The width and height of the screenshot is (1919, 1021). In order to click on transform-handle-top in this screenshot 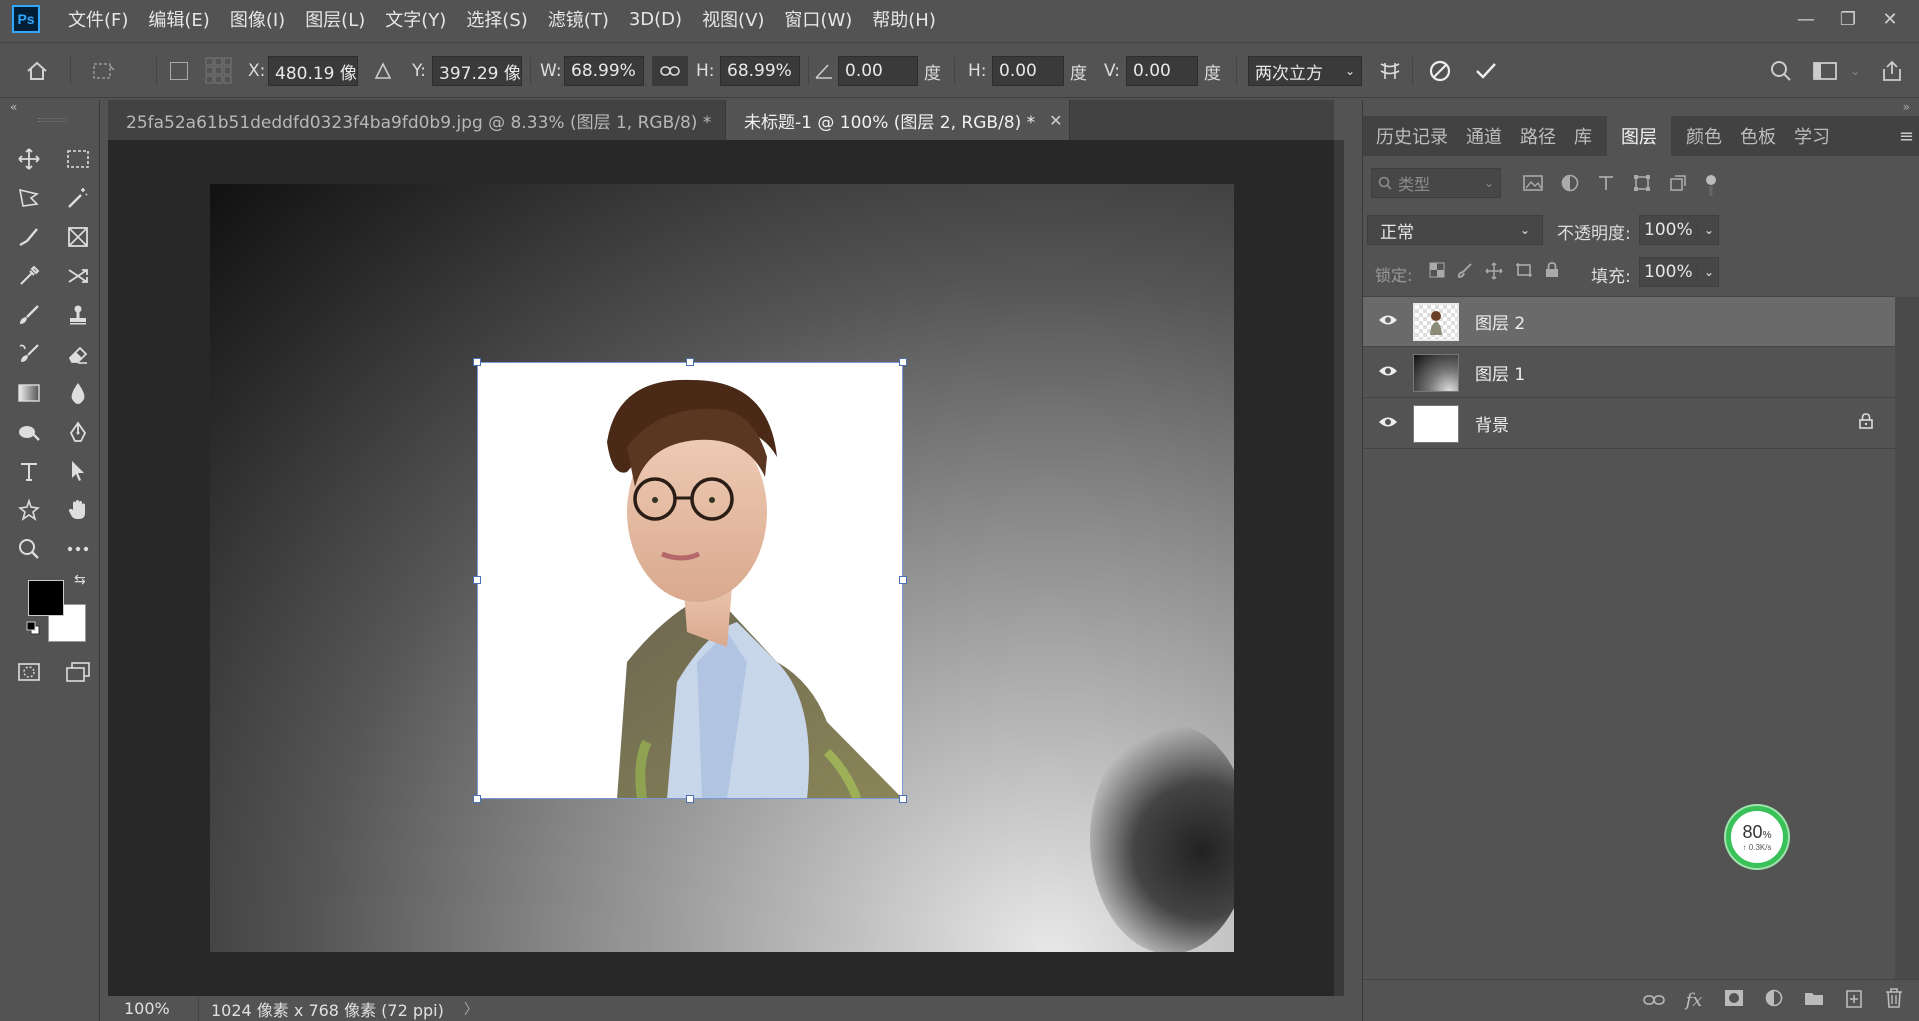, I will do `click(690, 362)`.